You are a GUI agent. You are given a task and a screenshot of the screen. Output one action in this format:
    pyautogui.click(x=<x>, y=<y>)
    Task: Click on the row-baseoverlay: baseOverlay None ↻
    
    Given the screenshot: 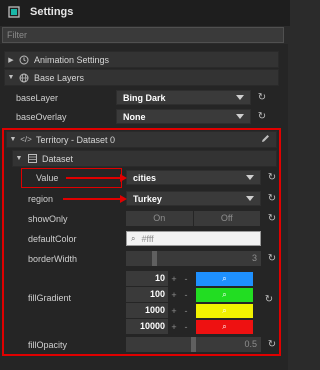 What is the action you would take?
    pyautogui.click(x=145, y=116)
    